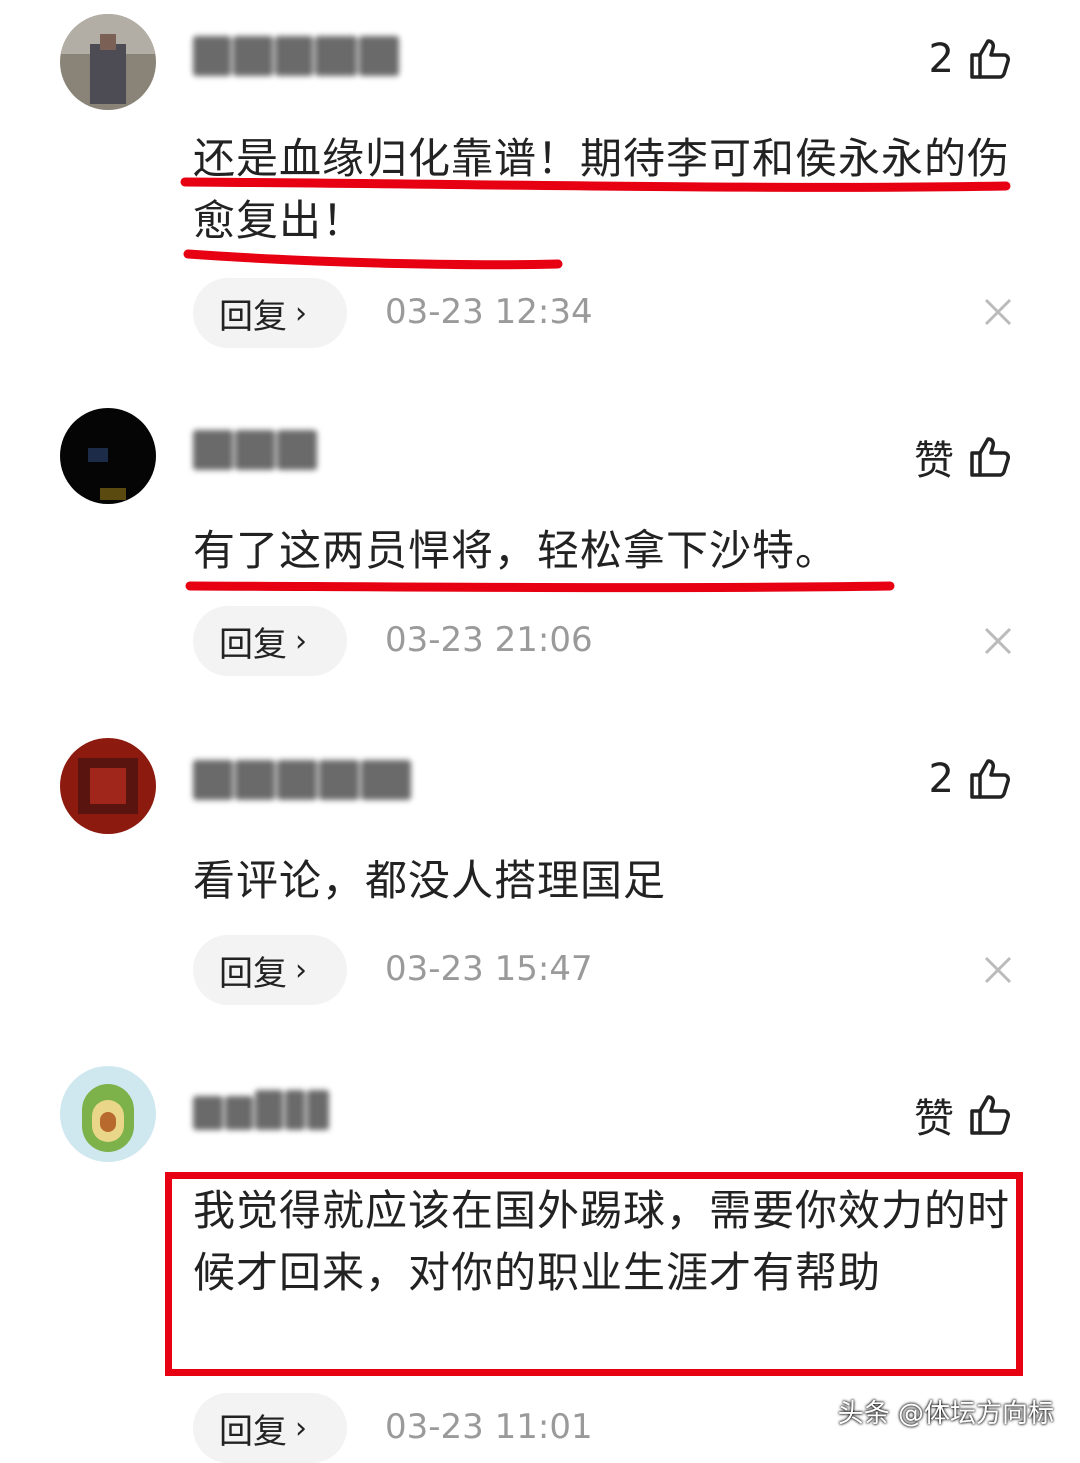  I want to click on timestamp: 03-23 12:34, so click(489, 312).